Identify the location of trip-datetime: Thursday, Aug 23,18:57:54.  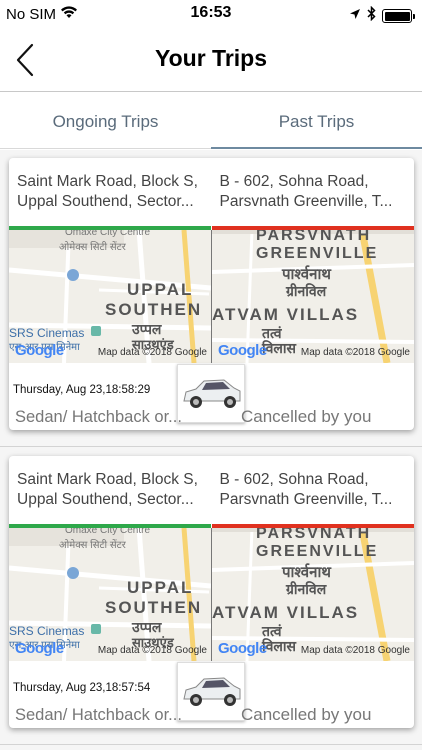
(82, 688).